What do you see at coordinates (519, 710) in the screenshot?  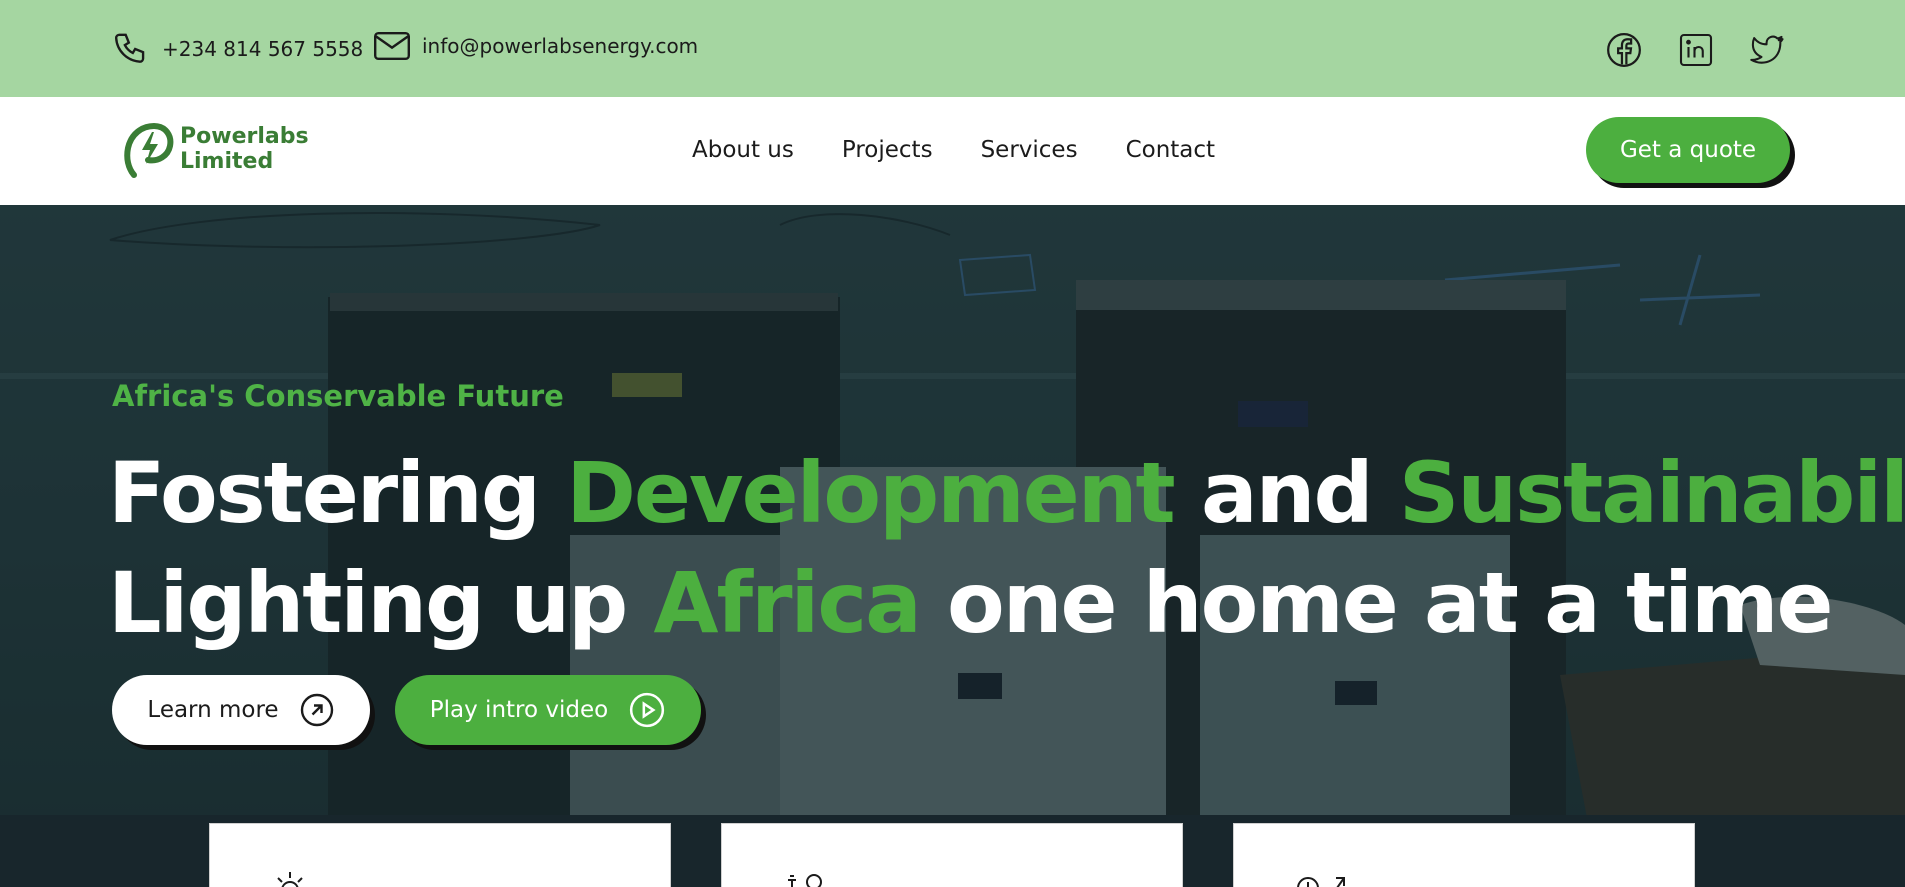 I see `play-intro-video-label: Play intro video` at bounding box center [519, 710].